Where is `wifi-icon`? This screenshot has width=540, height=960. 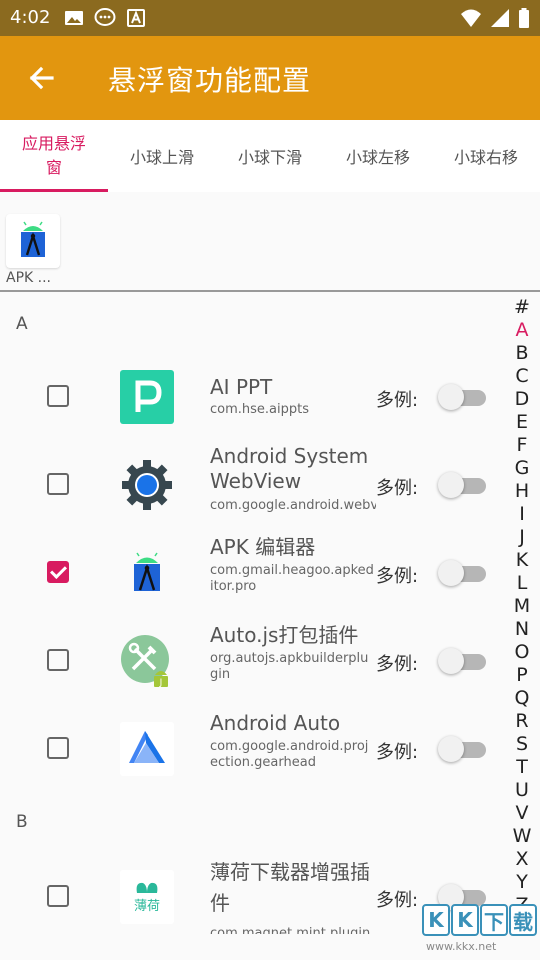
wifi-icon is located at coordinates (471, 20).